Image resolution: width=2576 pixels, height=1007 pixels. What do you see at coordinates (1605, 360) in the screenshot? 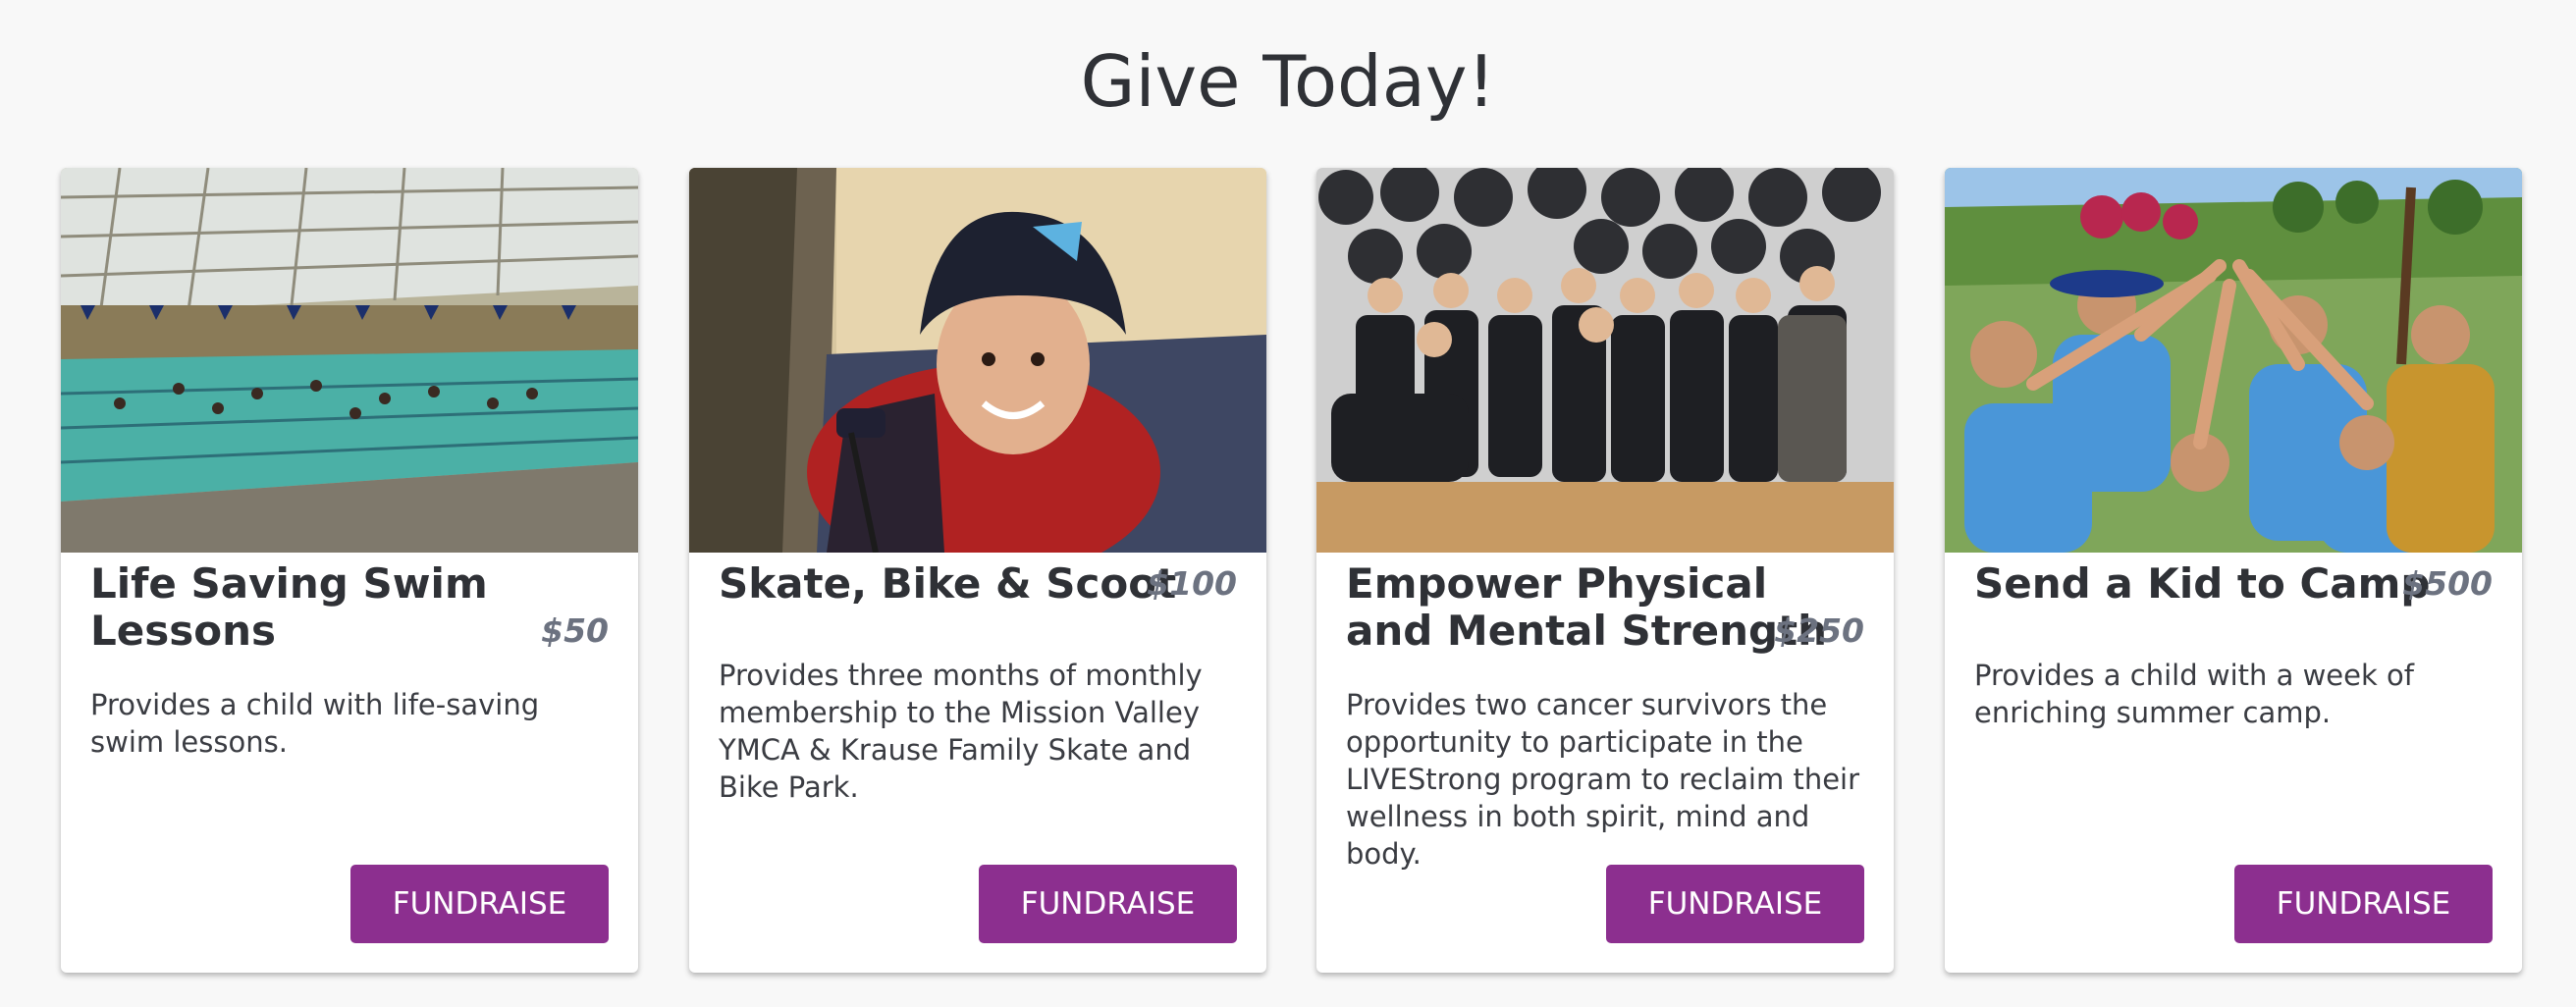
I see `livestrong-group-image` at bounding box center [1605, 360].